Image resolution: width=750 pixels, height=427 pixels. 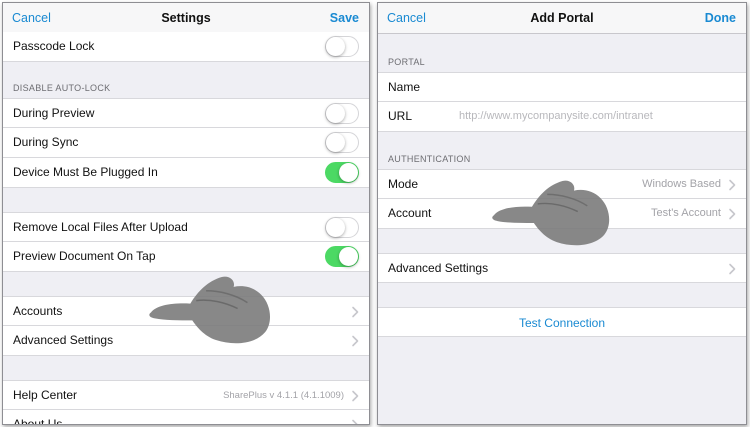 What do you see at coordinates (556, 116) in the screenshot?
I see `url-placeholder: http://www.mycompanysite.com/intranet` at bounding box center [556, 116].